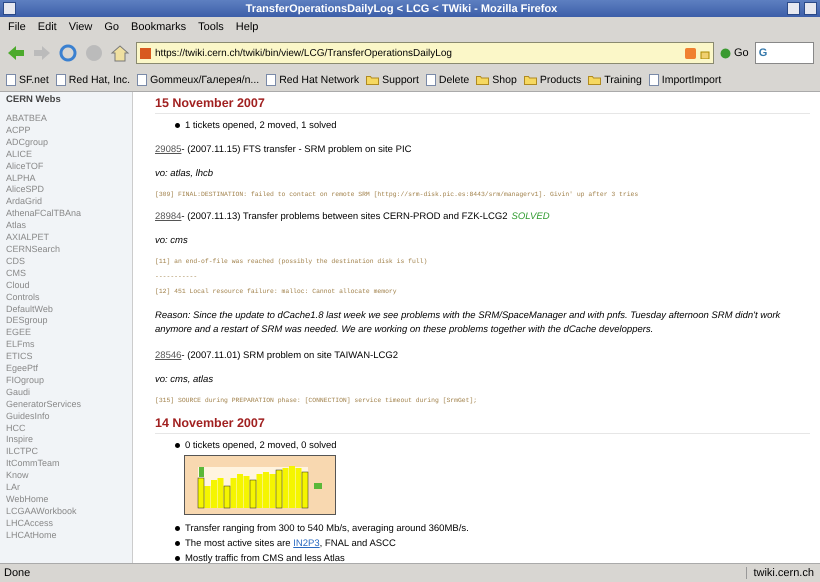 The height and width of the screenshot is (582, 820). Describe the element at coordinates (69, 238) in the screenshot. I see `sidebar-link: AXIALPET` at that location.